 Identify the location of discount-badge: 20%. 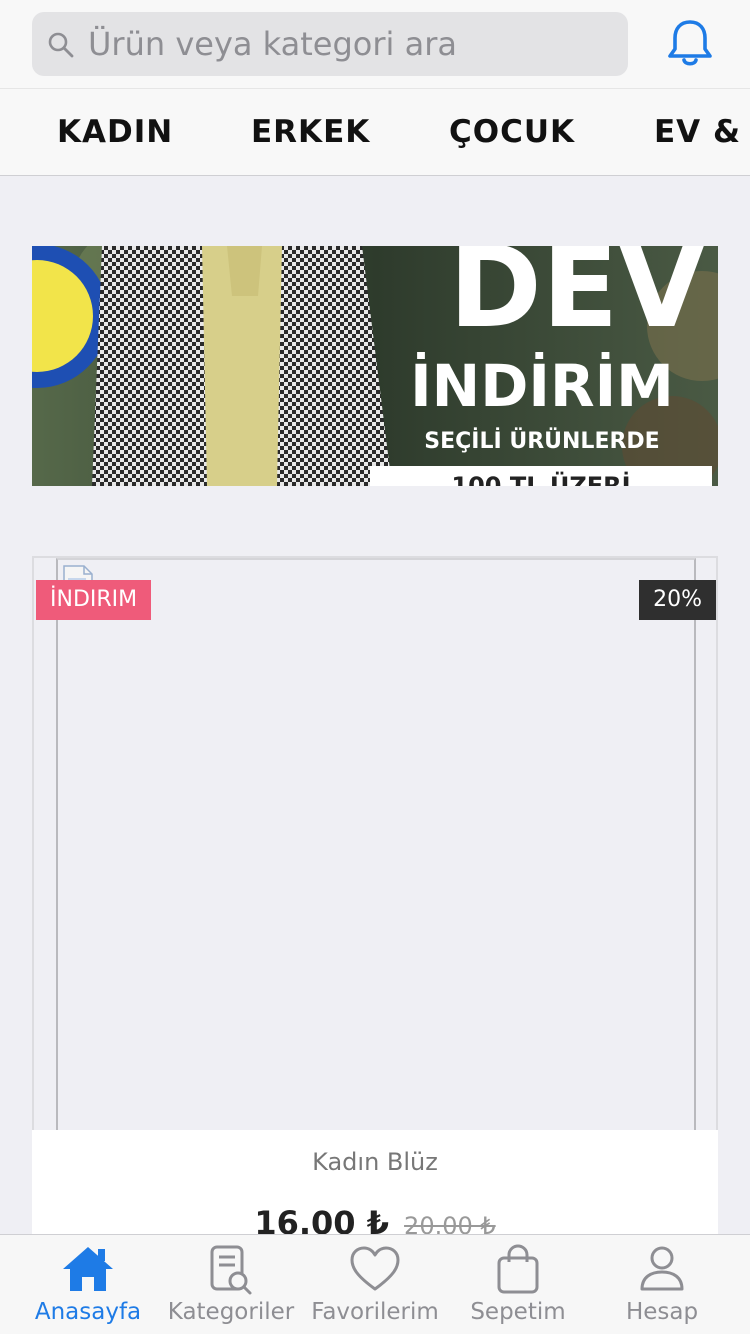
(677, 600).